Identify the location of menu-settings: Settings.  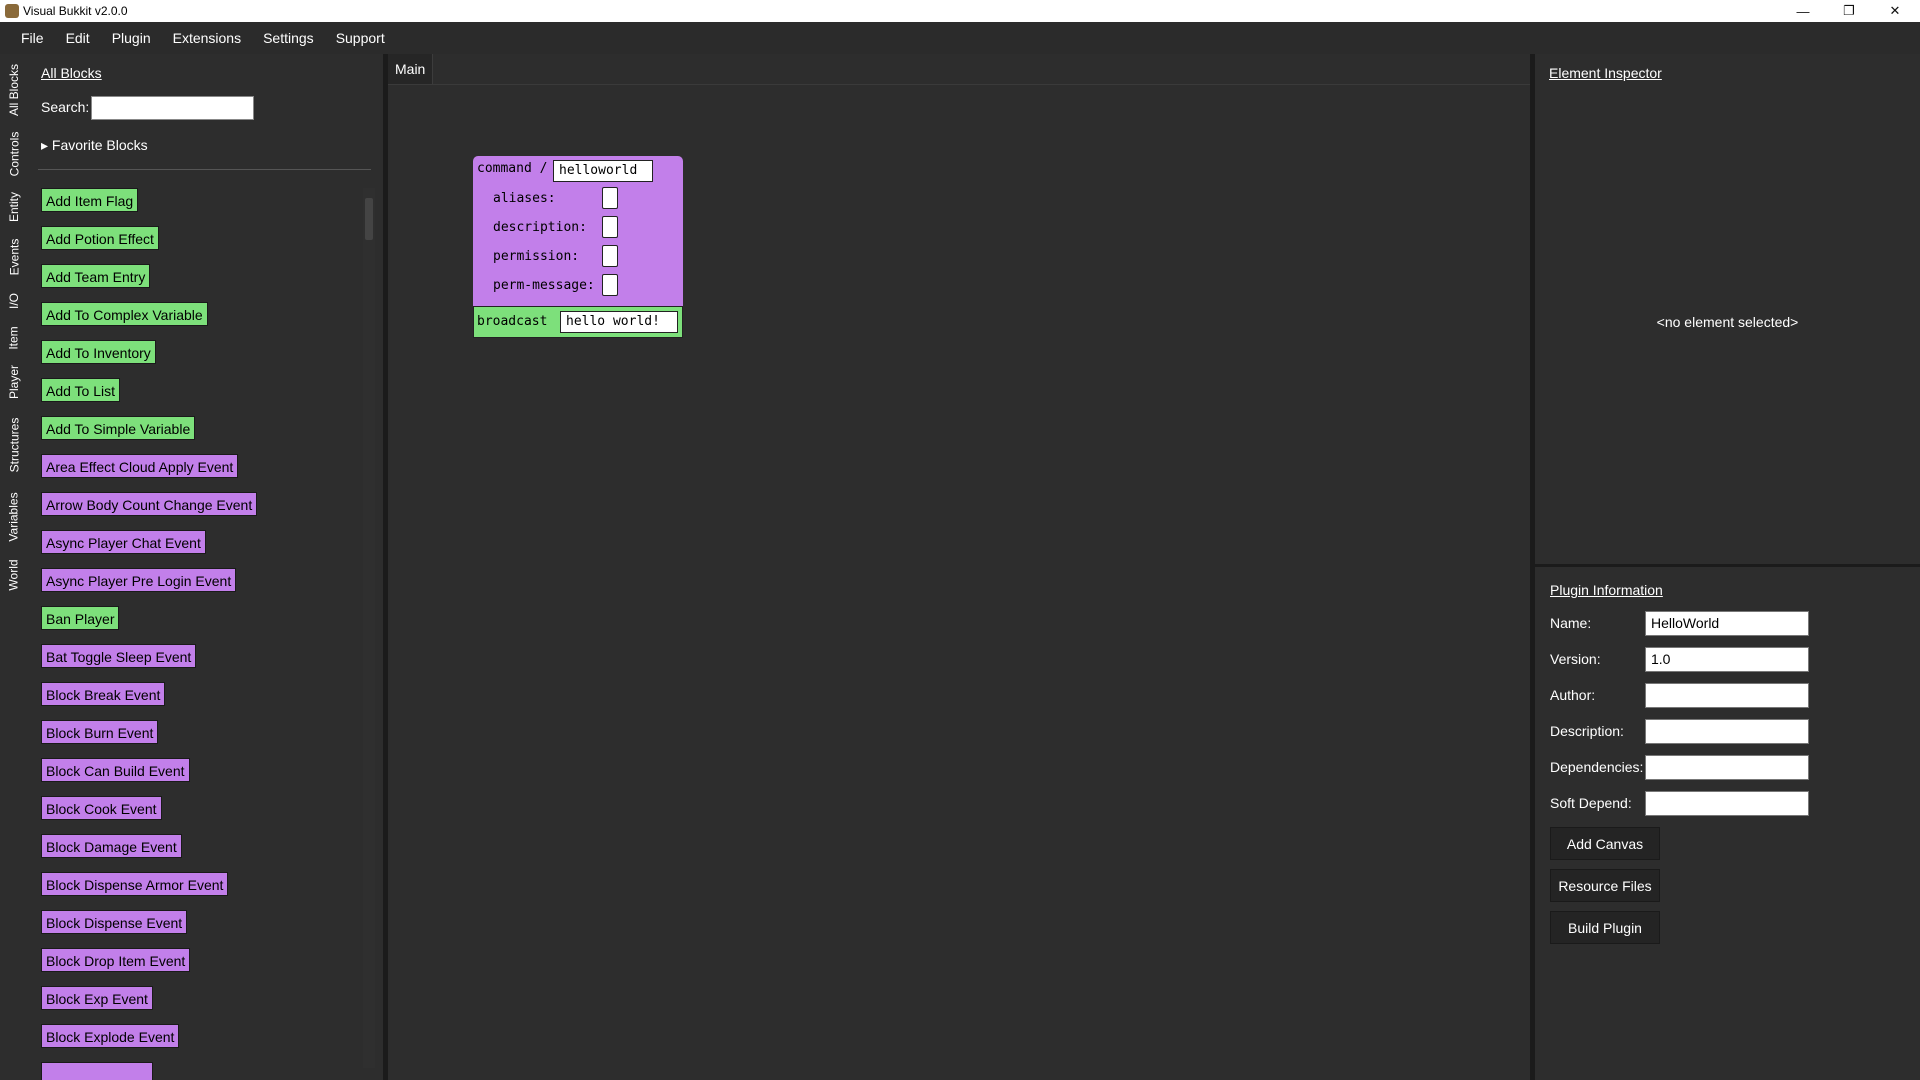
(288, 38).